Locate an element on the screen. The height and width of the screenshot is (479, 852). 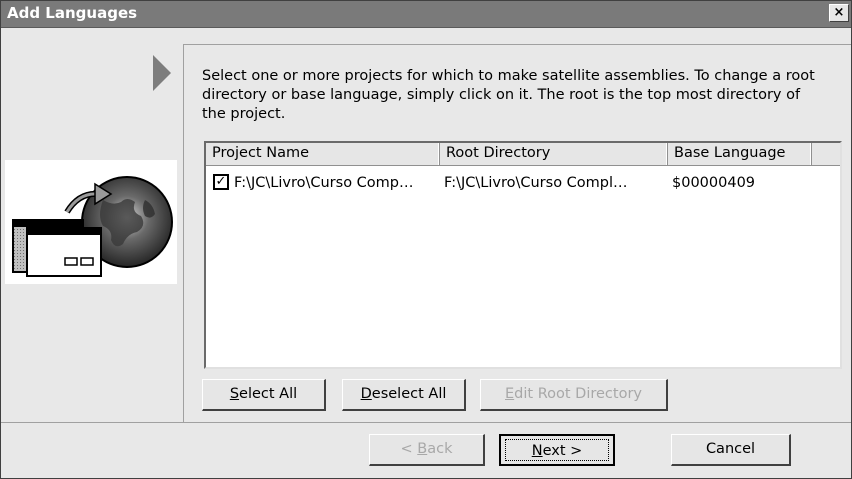
next-accel: N is located at coordinates (537, 451).